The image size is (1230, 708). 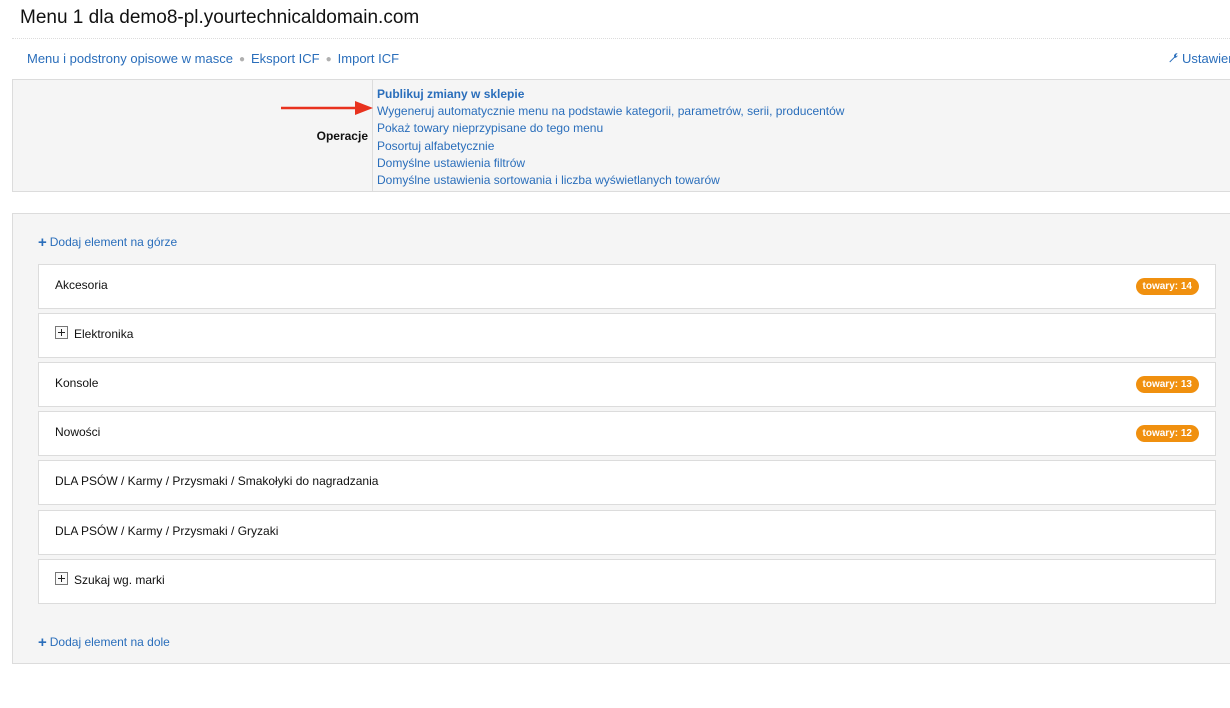 I want to click on op-default-filter-settings: Domyślne ustawienia filtrów, so click(x=610, y=163).